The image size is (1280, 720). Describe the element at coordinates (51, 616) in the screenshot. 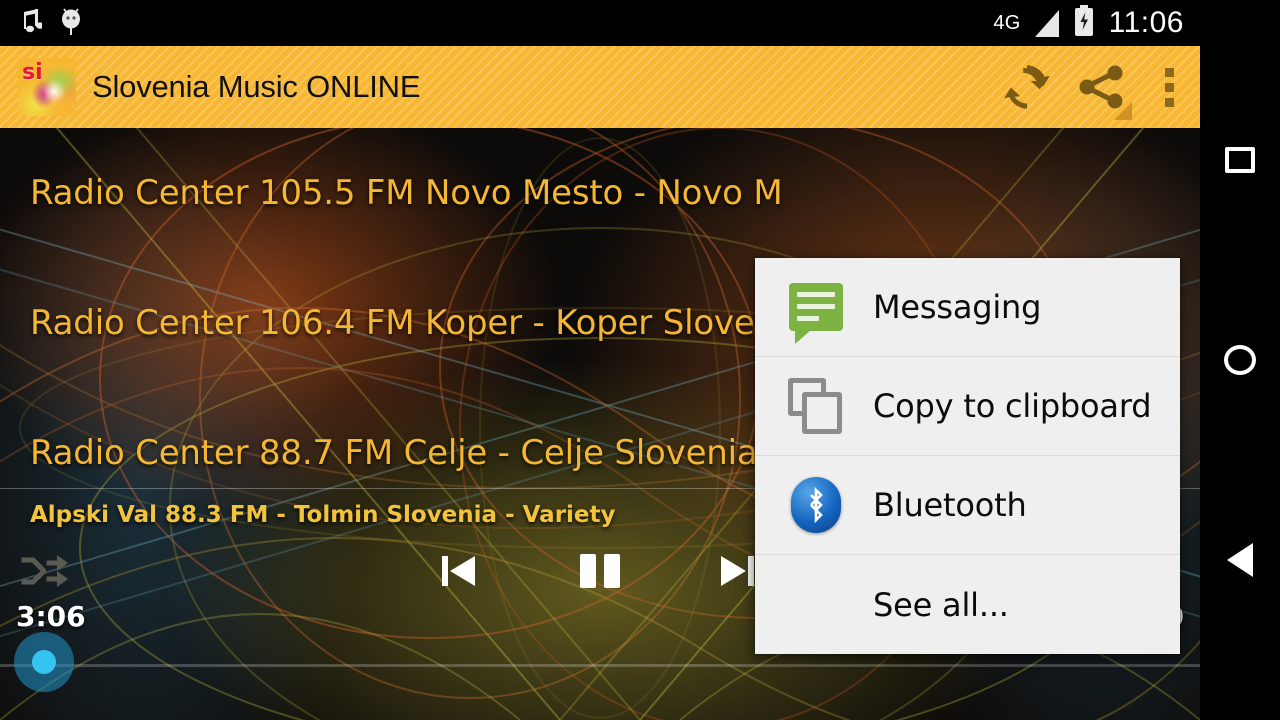

I see `elapsed-time: 3:06` at that location.